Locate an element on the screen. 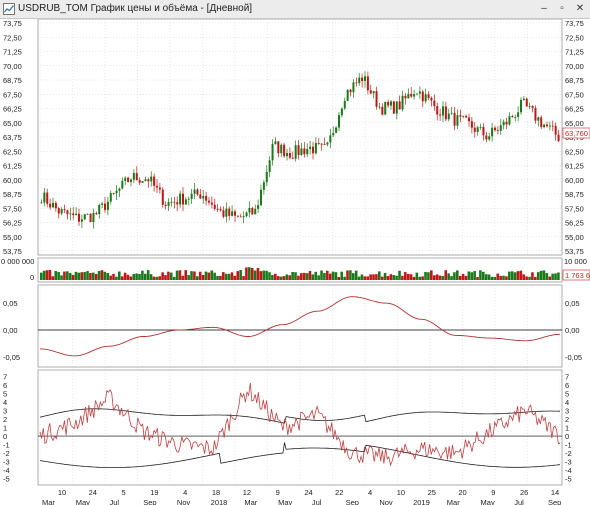  x-axis-month-label: Jul is located at coordinates (317, 501).